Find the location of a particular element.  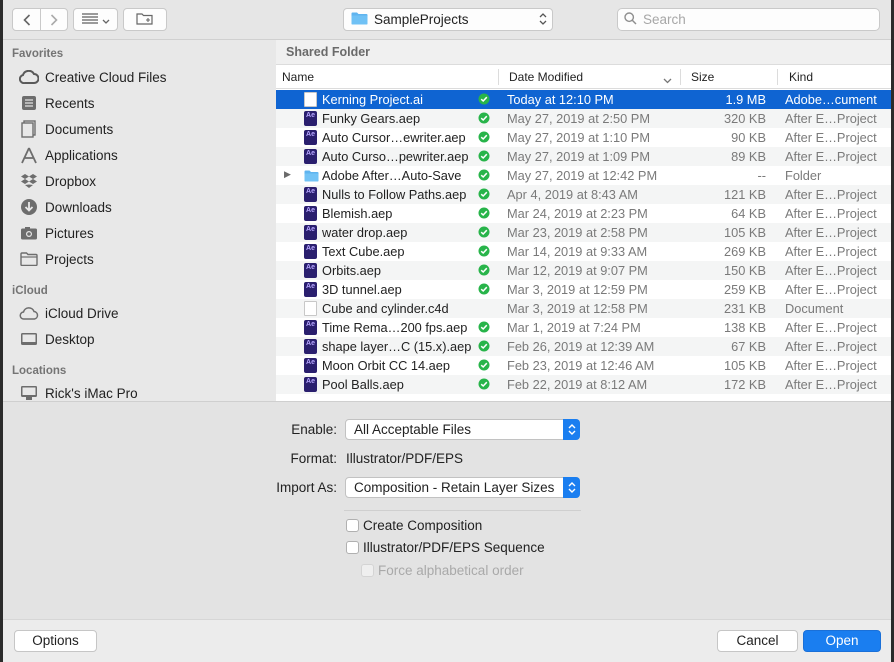

sidebar-item-label: Rick's iMac Pro is located at coordinates (91, 393).